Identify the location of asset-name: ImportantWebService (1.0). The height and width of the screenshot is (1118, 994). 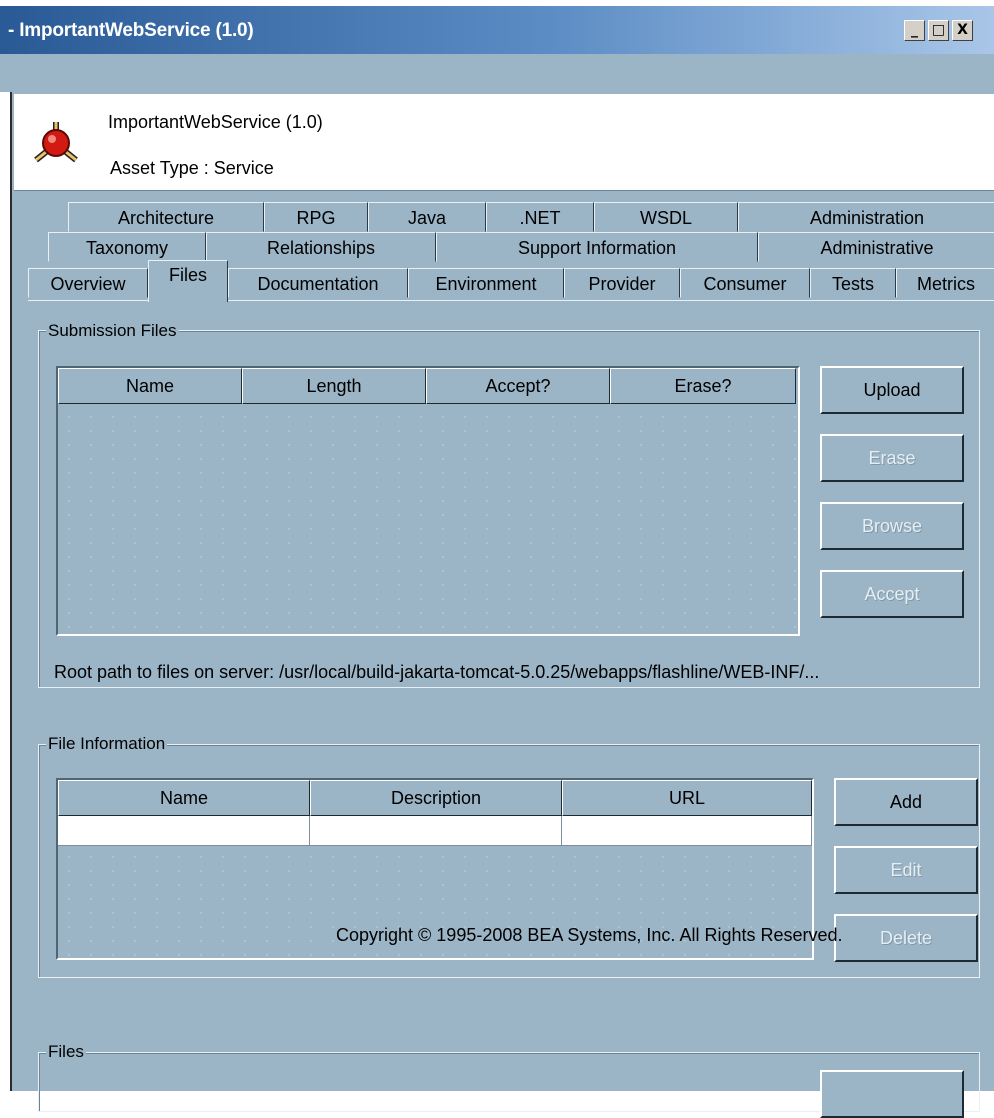
(215, 122).